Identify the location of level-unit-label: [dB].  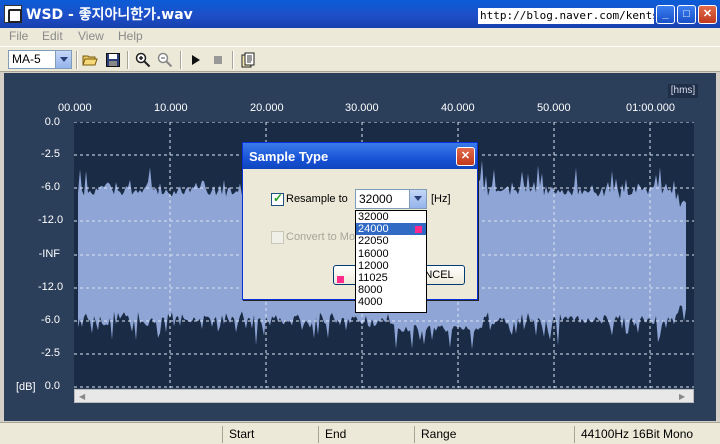
(26, 387).